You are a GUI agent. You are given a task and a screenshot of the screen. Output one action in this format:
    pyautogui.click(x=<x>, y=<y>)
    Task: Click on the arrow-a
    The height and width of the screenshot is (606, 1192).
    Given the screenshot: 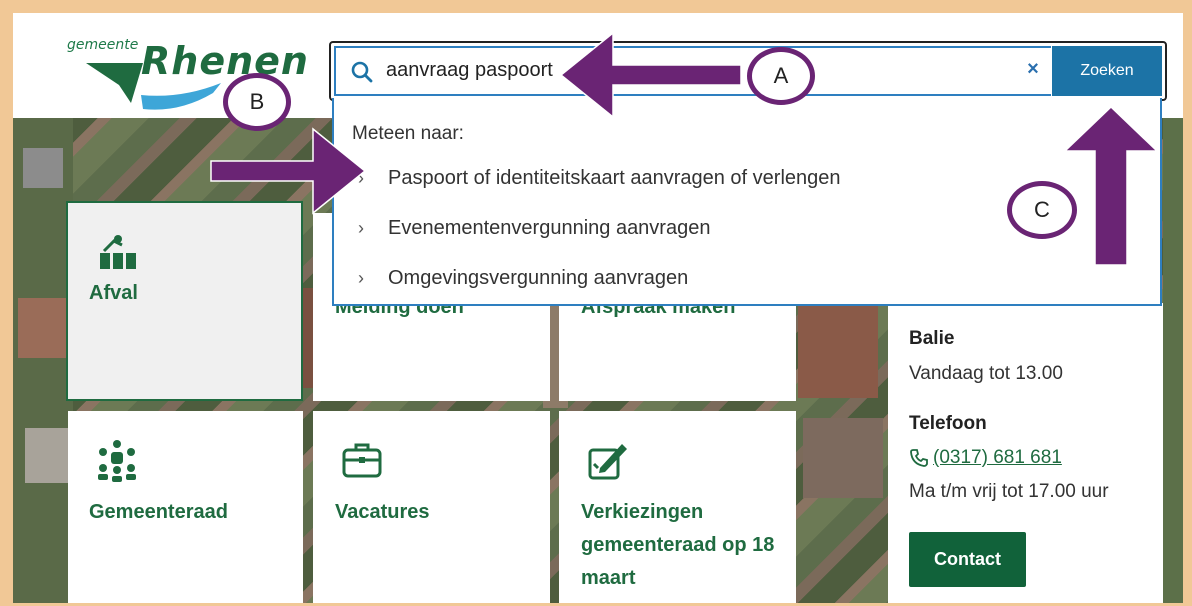 What is the action you would take?
    pyautogui.click(x=650, y=75)
    